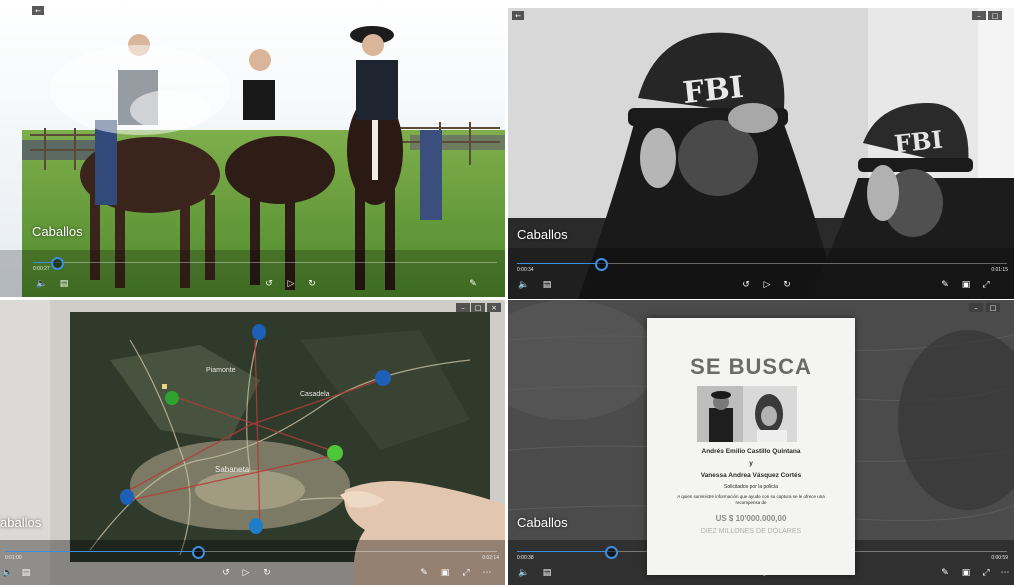 The width and height of the screenshot is (1014, 585). What do you see at coordinates (21, 522) in the screenshot?
I see `video-caption: aballos` at bounding box center [21, 522].